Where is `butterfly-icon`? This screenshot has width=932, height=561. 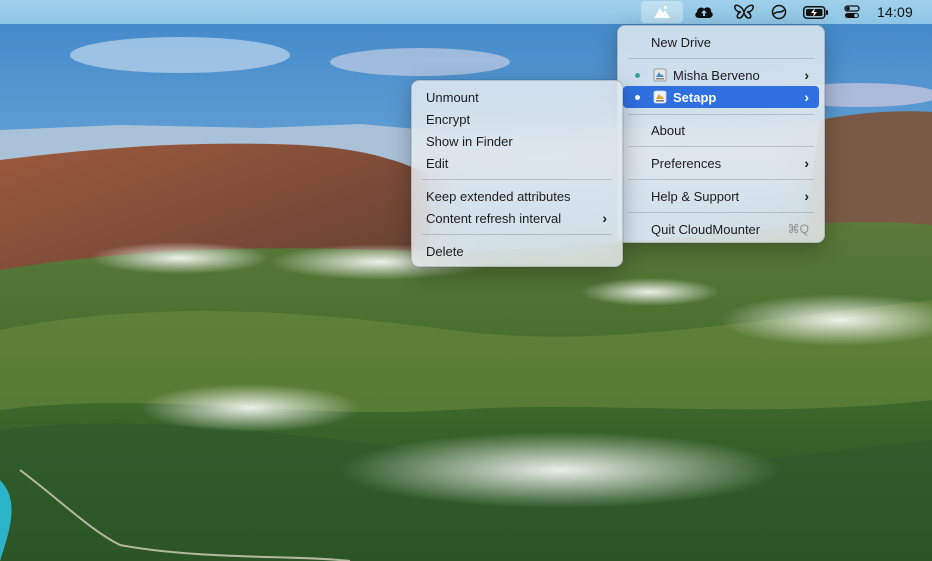
butterfly-icon is located at coordinates (744, 11).